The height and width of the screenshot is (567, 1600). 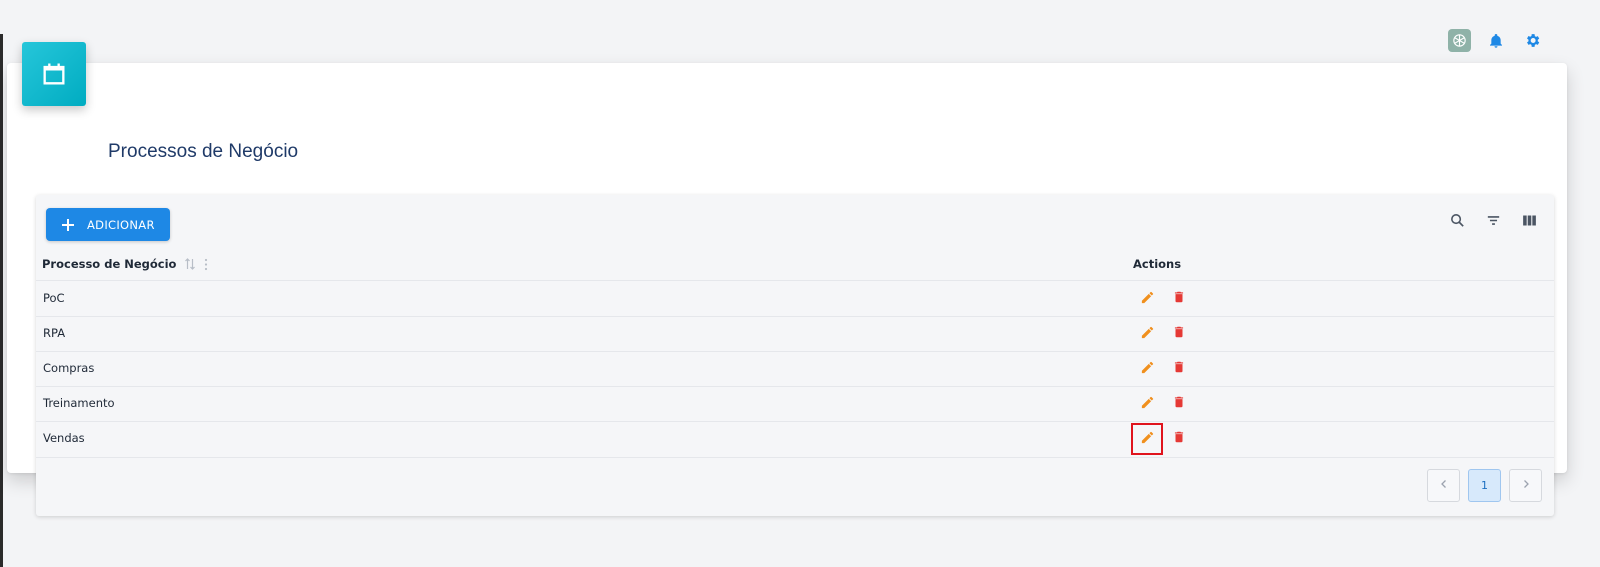 I want to click on next-page-button, so click(x=1525, y=485).